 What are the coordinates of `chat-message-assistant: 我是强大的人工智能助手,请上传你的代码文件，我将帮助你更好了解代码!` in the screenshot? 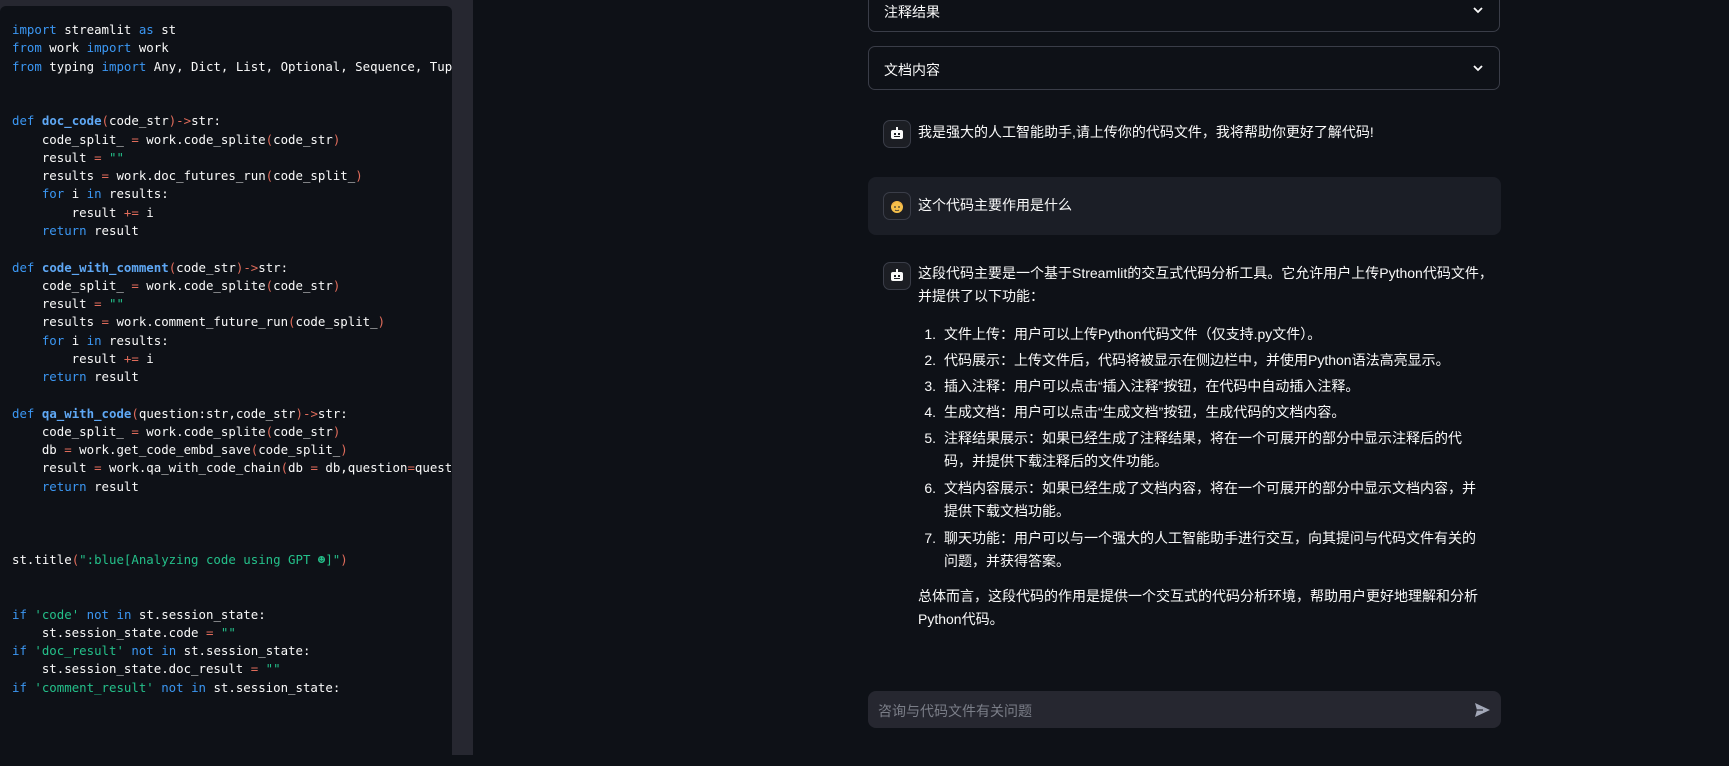 It's located at (1184, 132).